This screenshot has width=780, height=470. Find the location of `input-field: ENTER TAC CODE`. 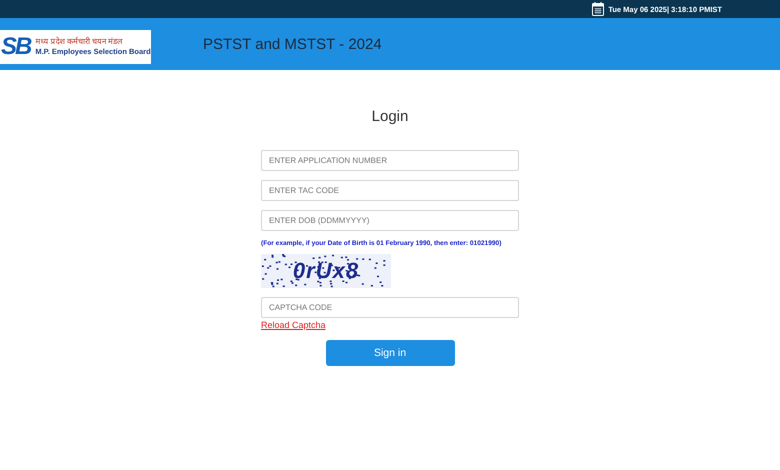

input-field: ENTER TAC CODE is located at coordinates (390, 190).